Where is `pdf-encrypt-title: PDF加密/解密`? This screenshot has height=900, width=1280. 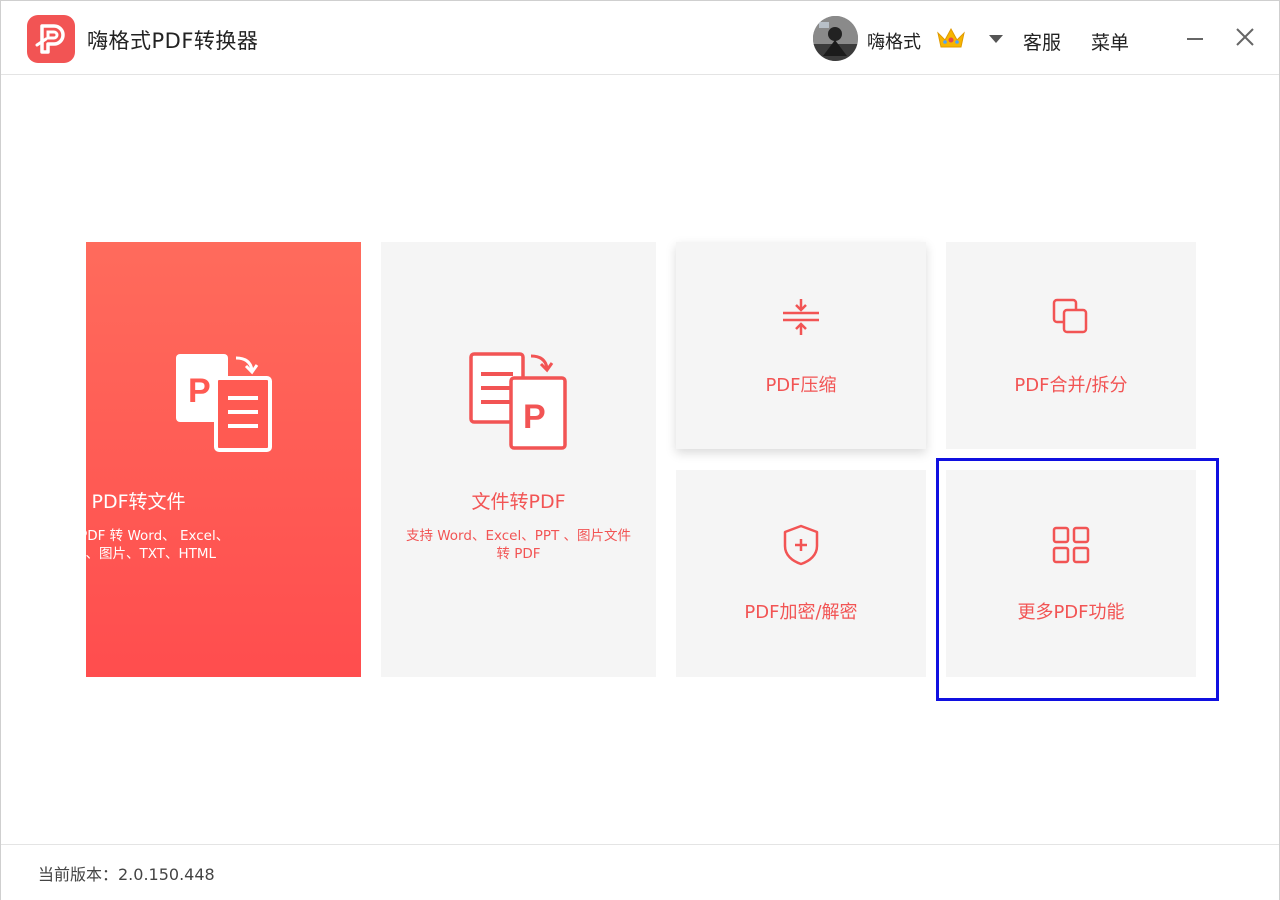 pdf-encrypt-title: PDF加密/解密 is located at coordinates (801, 612).